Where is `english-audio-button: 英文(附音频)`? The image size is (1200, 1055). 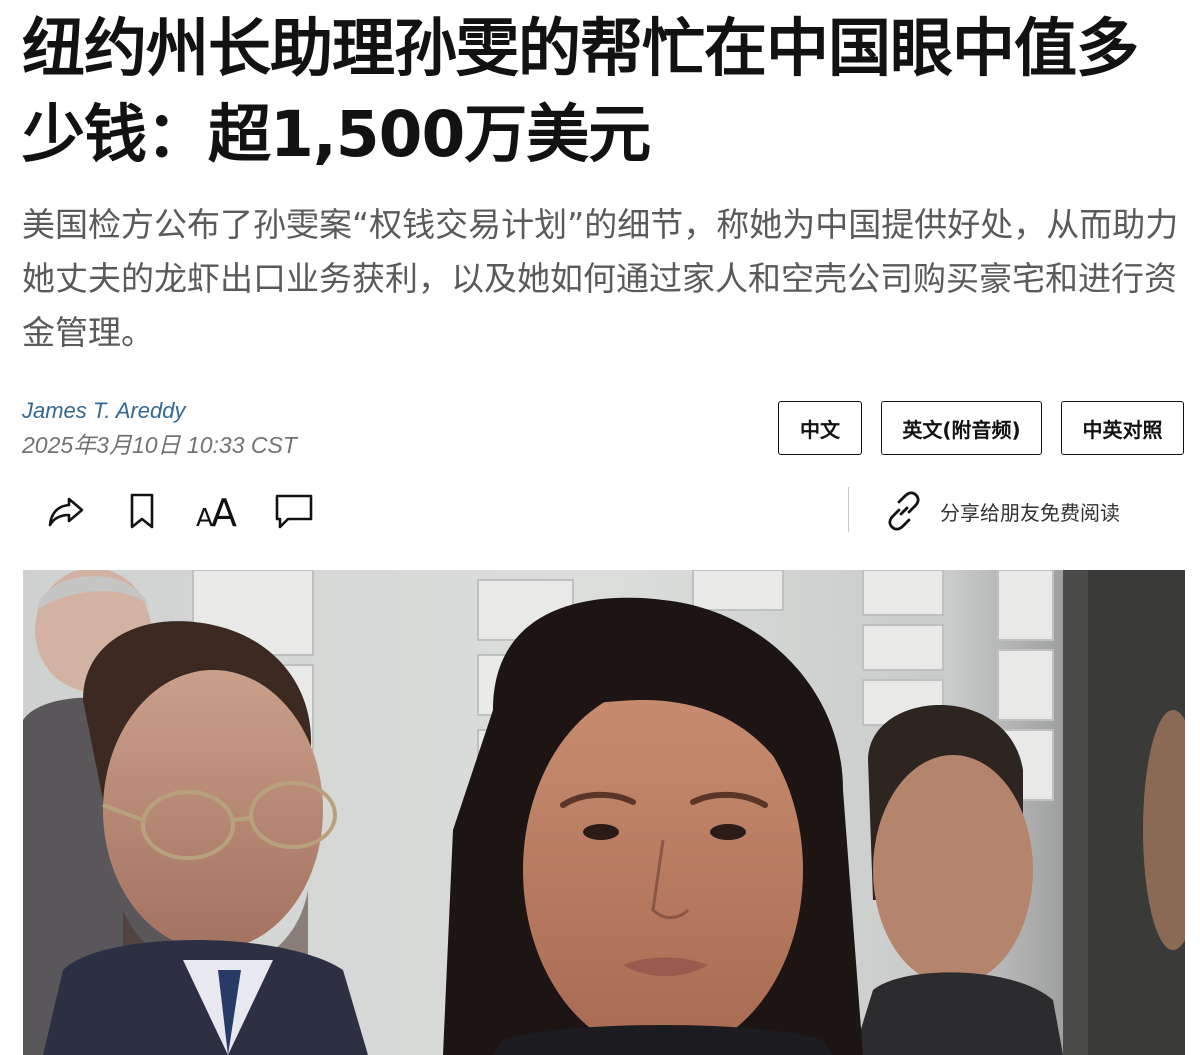
english-audio-button: 英文(附音频) is located at coordinates (961, 428).